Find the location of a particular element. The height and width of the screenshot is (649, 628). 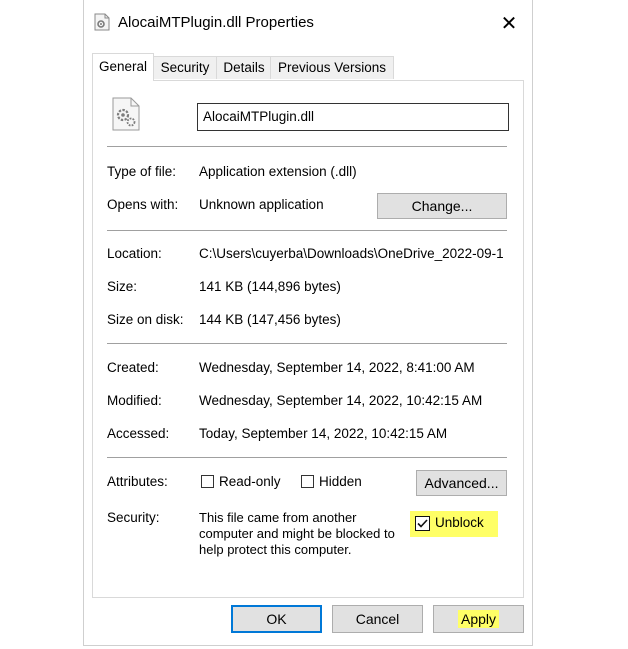

security-text-line-2: computer and might be blocked to is located at coordinates (297, 533).